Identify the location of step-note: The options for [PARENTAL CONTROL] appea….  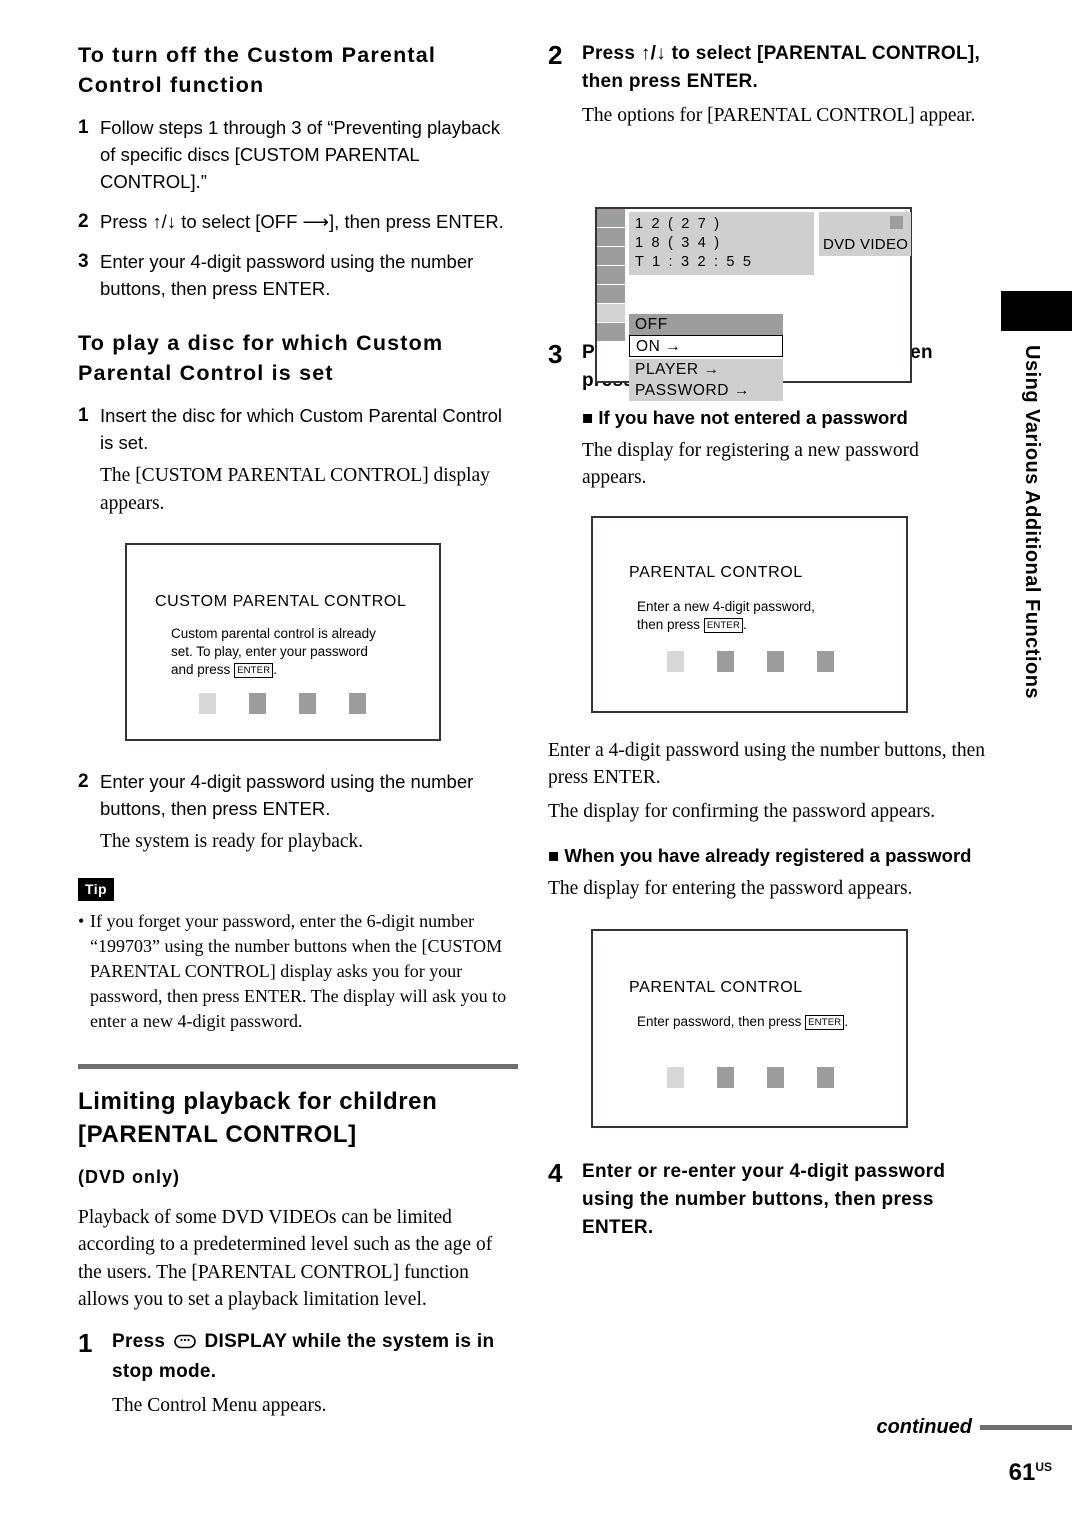
(779, 115).